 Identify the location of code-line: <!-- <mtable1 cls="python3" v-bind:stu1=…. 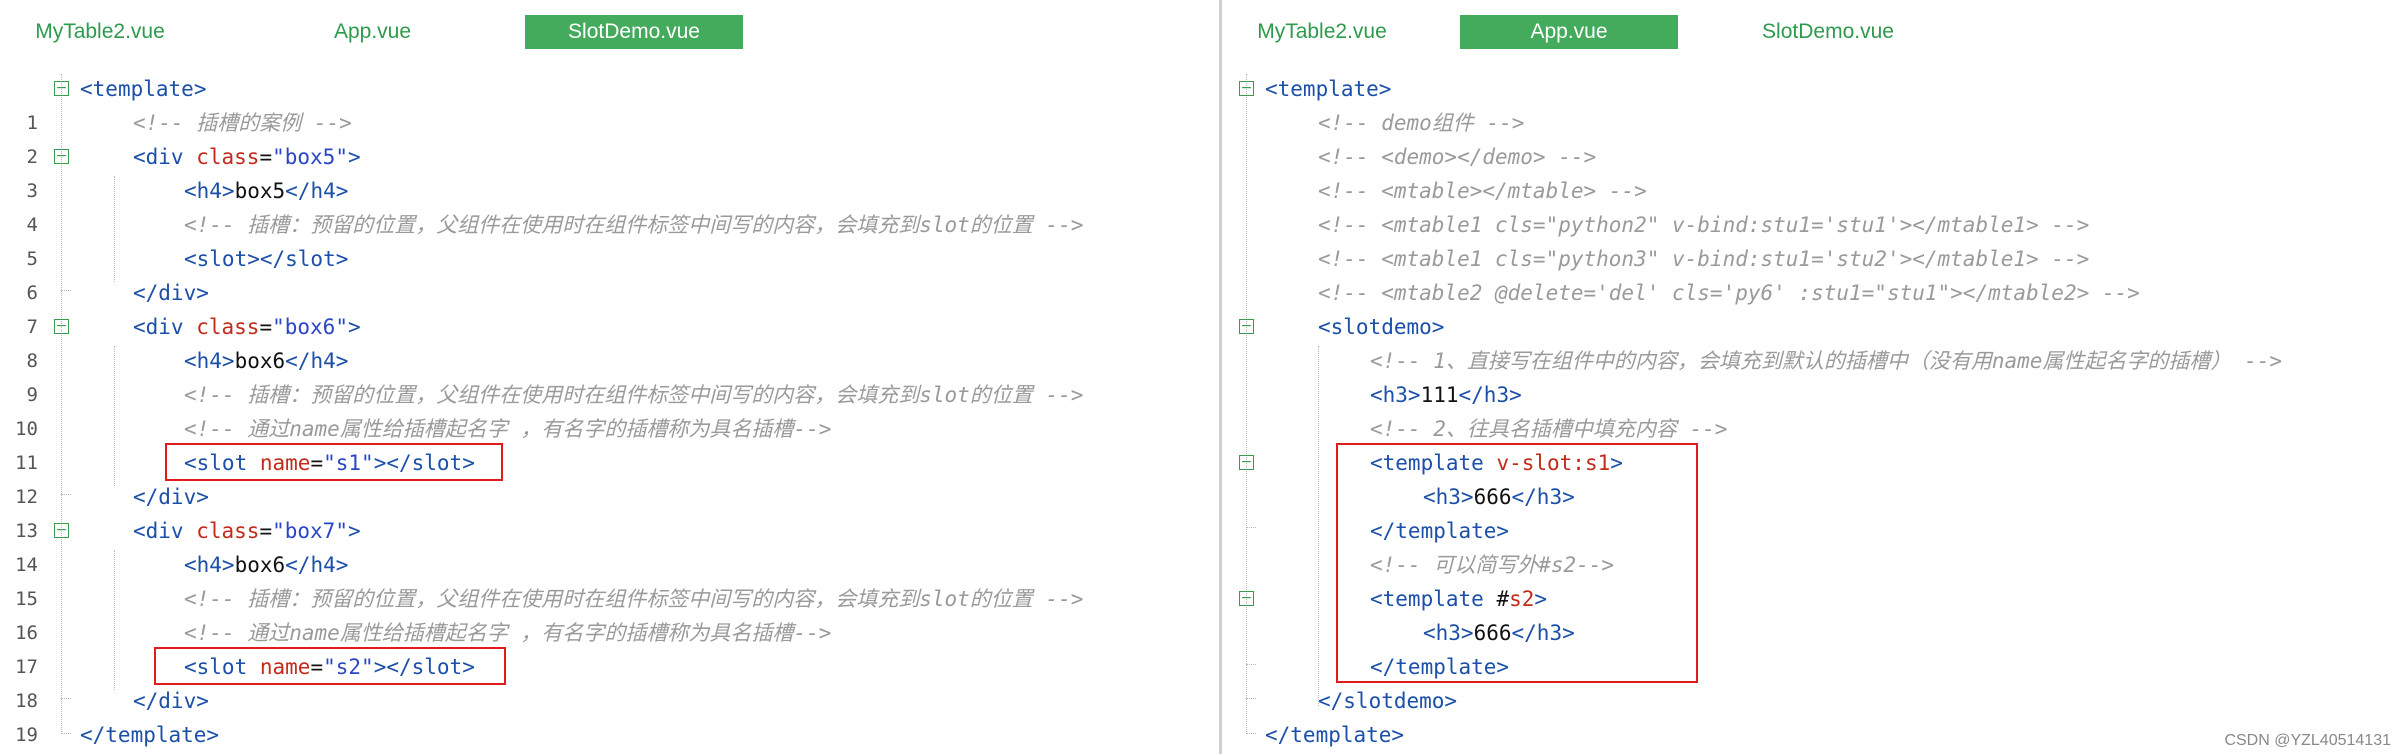
(1810, 259).